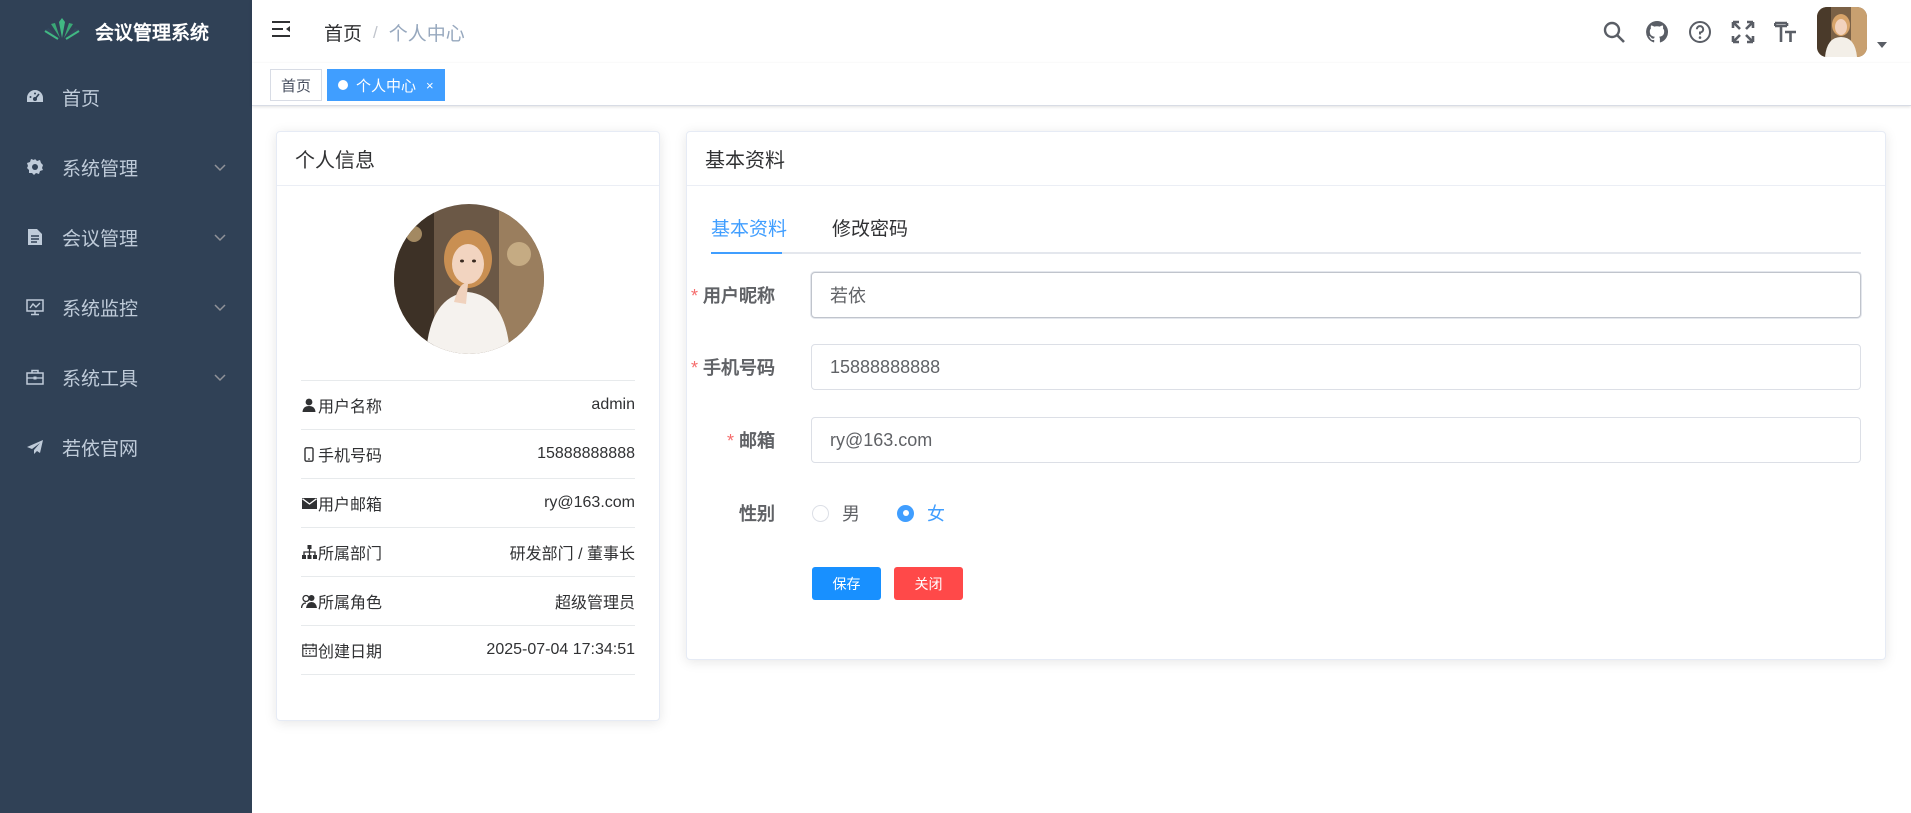 This screenshot has height=813, width=1911. What do you see at coordinates (126, 97) in the screenshot?
I see `sidebar-item-home: 首页` at bounding box center [126, 97].